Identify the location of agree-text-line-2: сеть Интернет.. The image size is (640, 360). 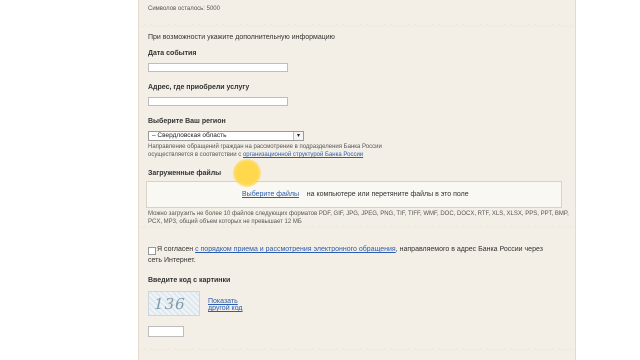
(172, 260).